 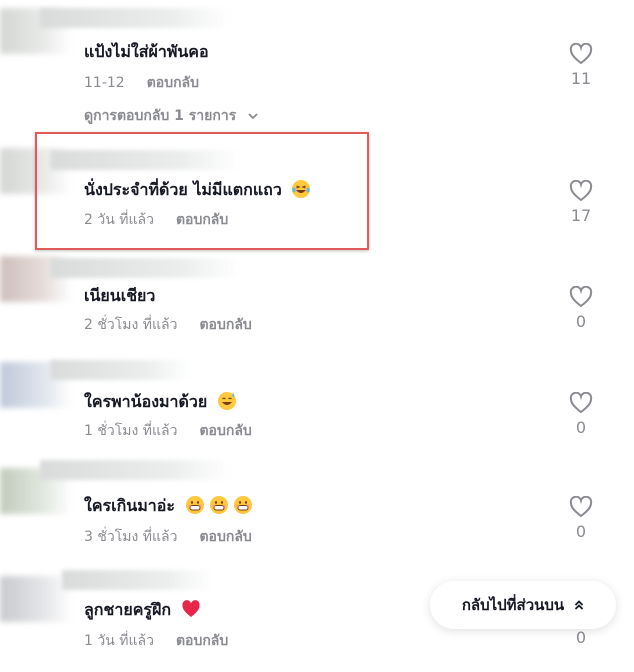 I want to click on back-to-top-button: กลับไปที่ส่วนบน, so click(x=523, y=605).